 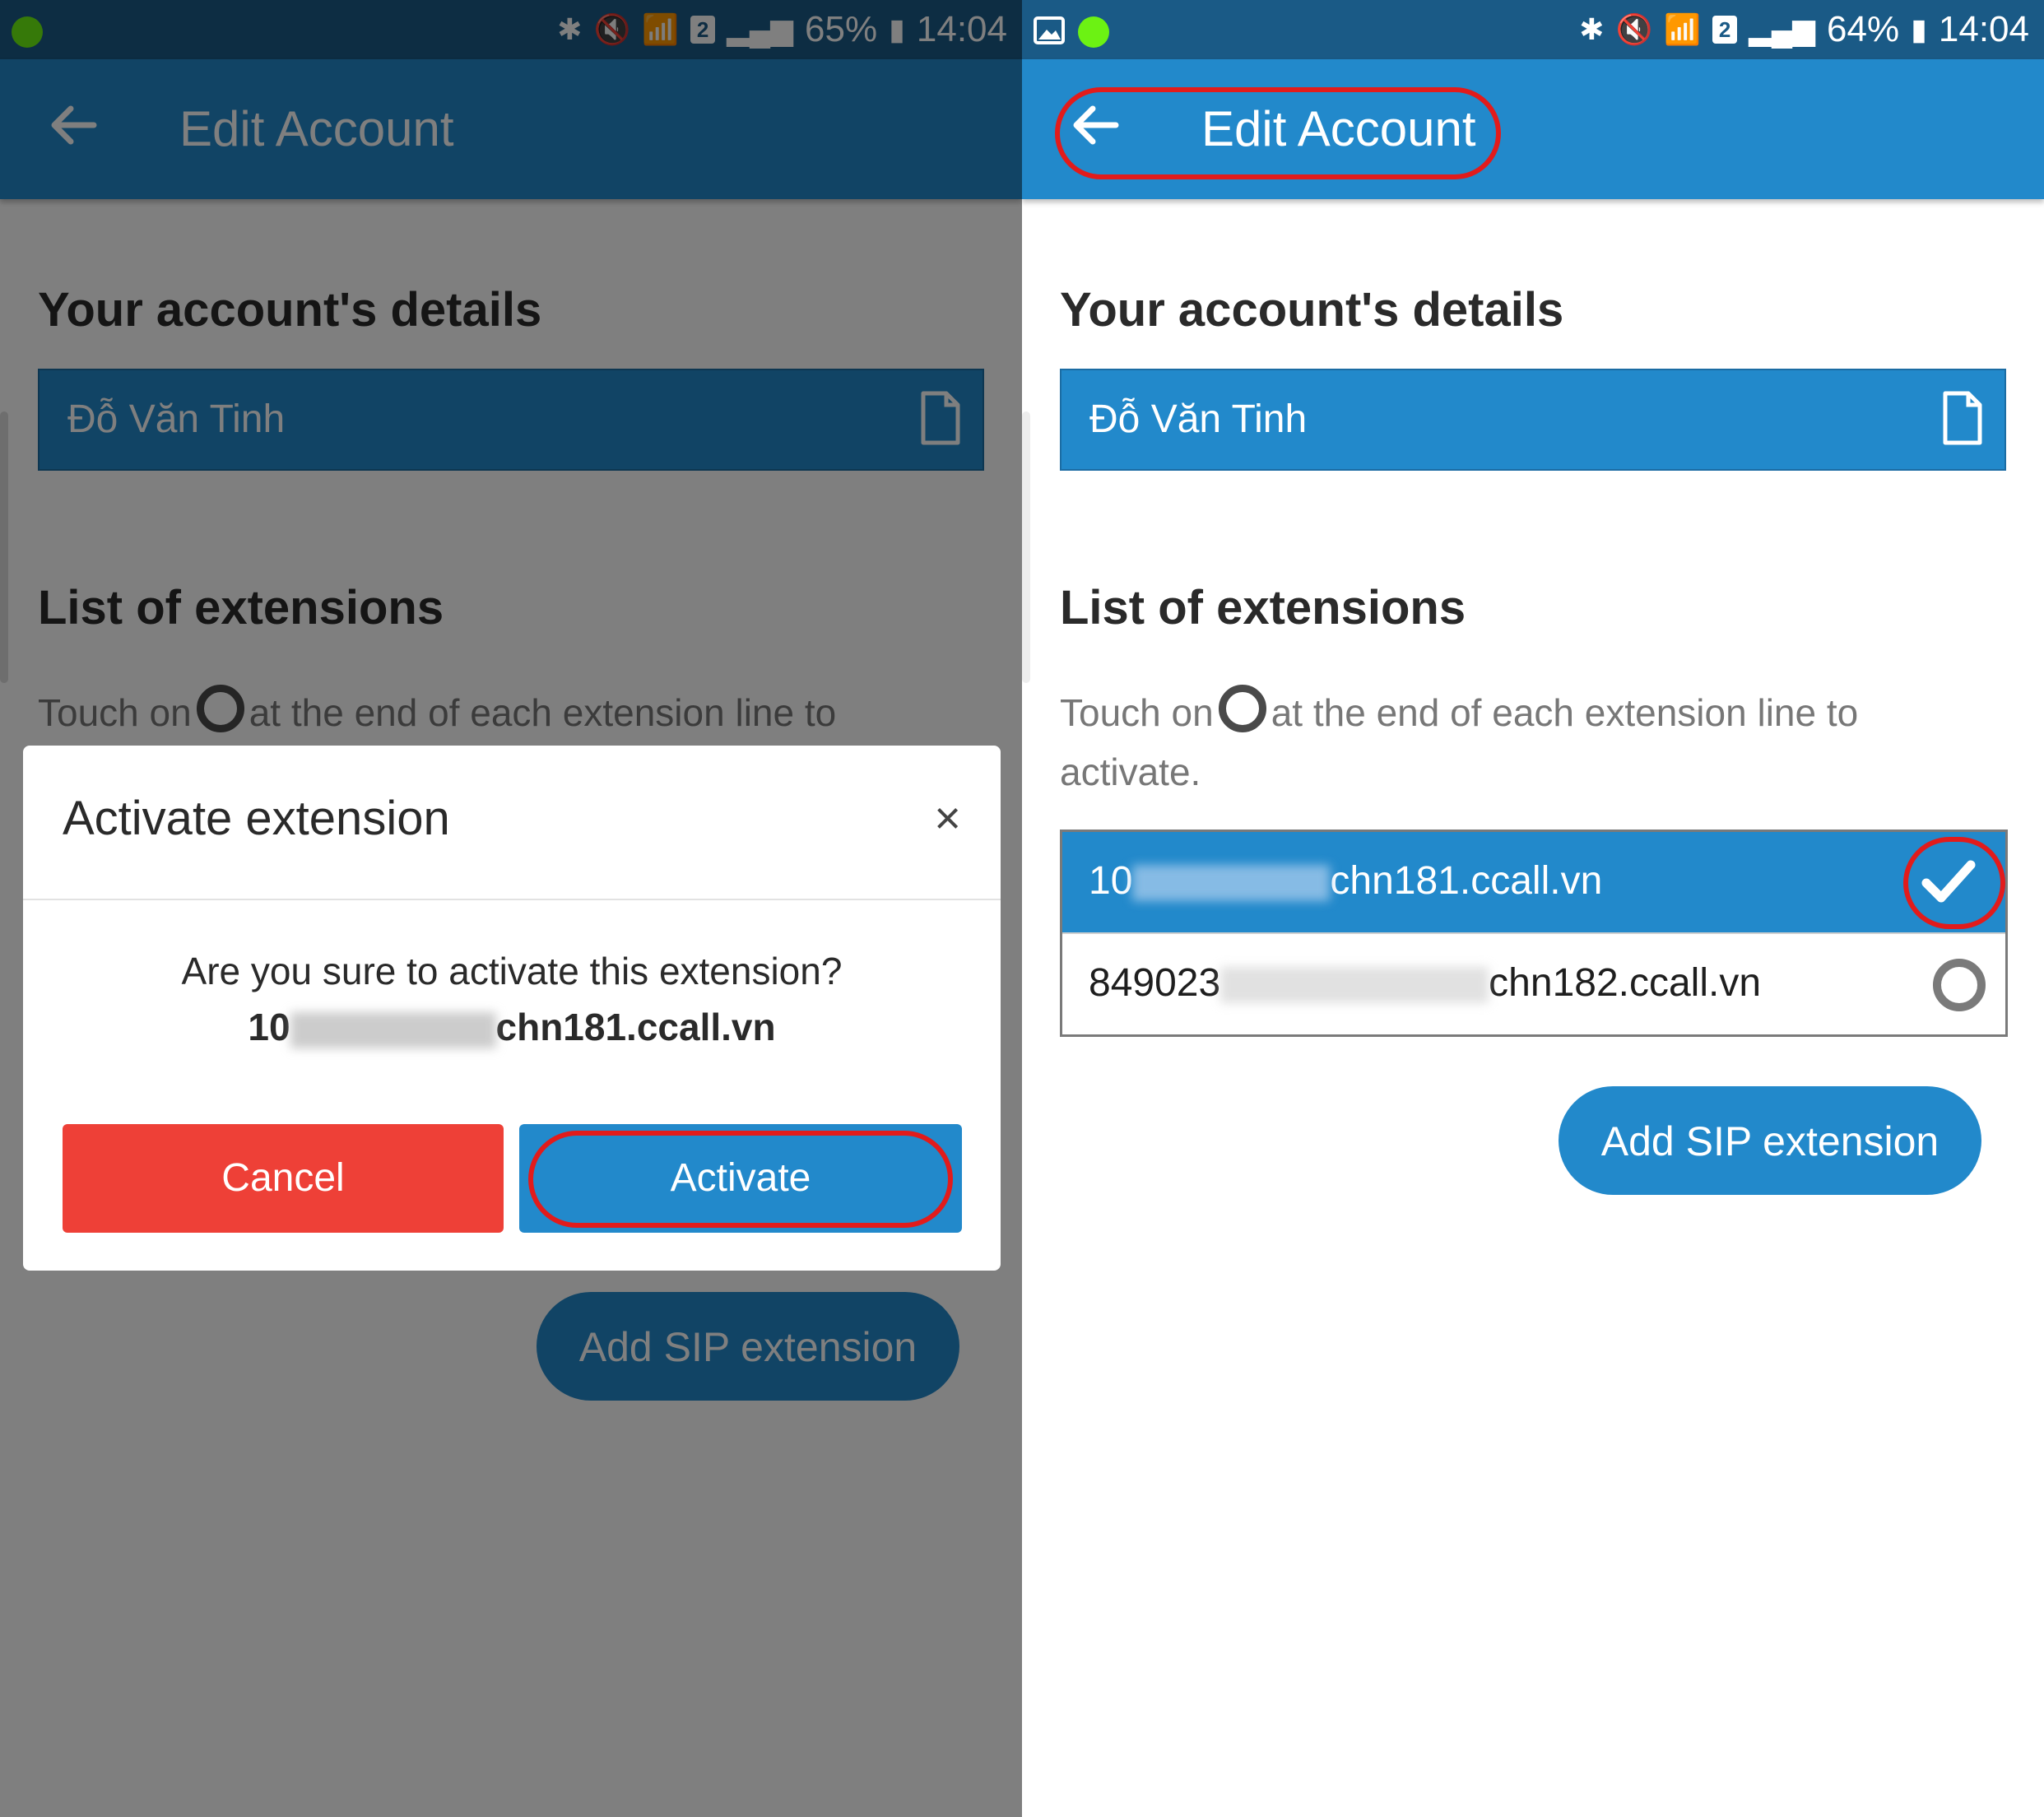 What do you see at coordinates (1095, 125) in the screenshot?
I see `back-arrow-icon` at bounding box center [1095, 125].